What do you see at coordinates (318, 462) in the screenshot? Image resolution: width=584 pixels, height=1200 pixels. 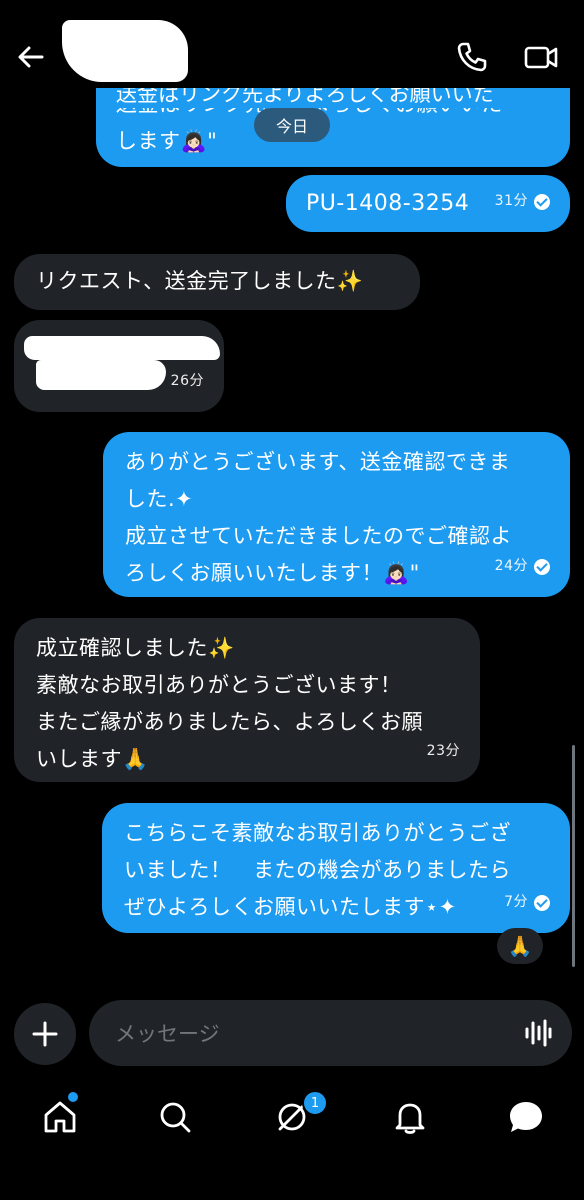 I see `message-line: ありがとうございます、送金確認できま` at bounding box center [318, 462].